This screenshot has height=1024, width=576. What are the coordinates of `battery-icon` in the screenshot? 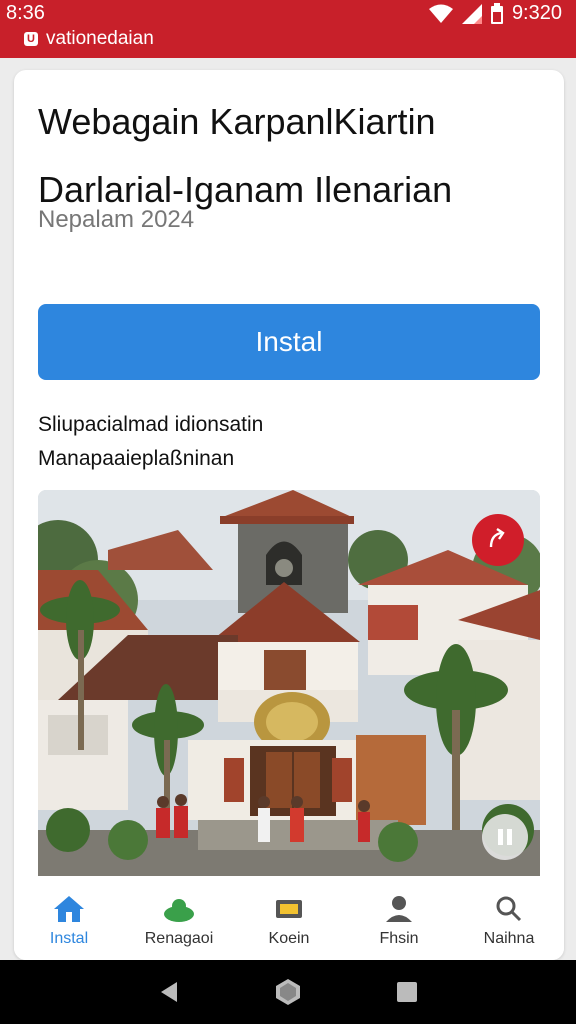 It's located at (496, 13).